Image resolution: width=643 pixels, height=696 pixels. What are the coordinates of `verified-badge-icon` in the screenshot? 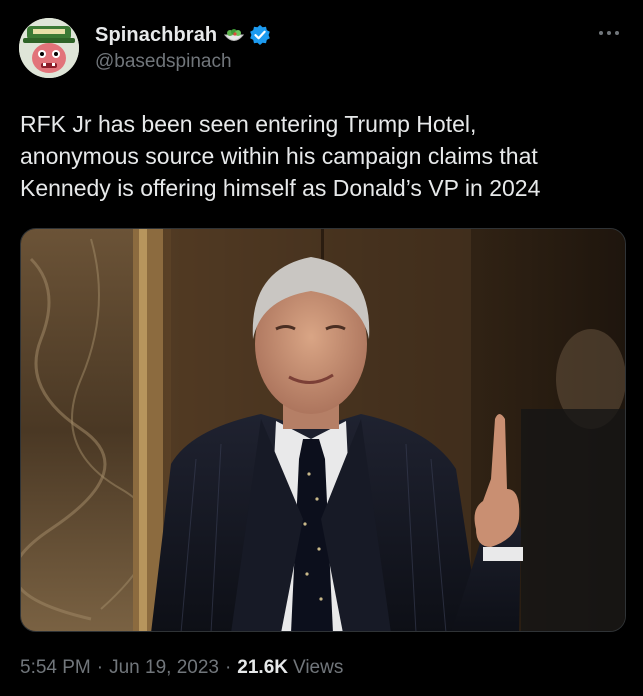 It's located at (260, 35).